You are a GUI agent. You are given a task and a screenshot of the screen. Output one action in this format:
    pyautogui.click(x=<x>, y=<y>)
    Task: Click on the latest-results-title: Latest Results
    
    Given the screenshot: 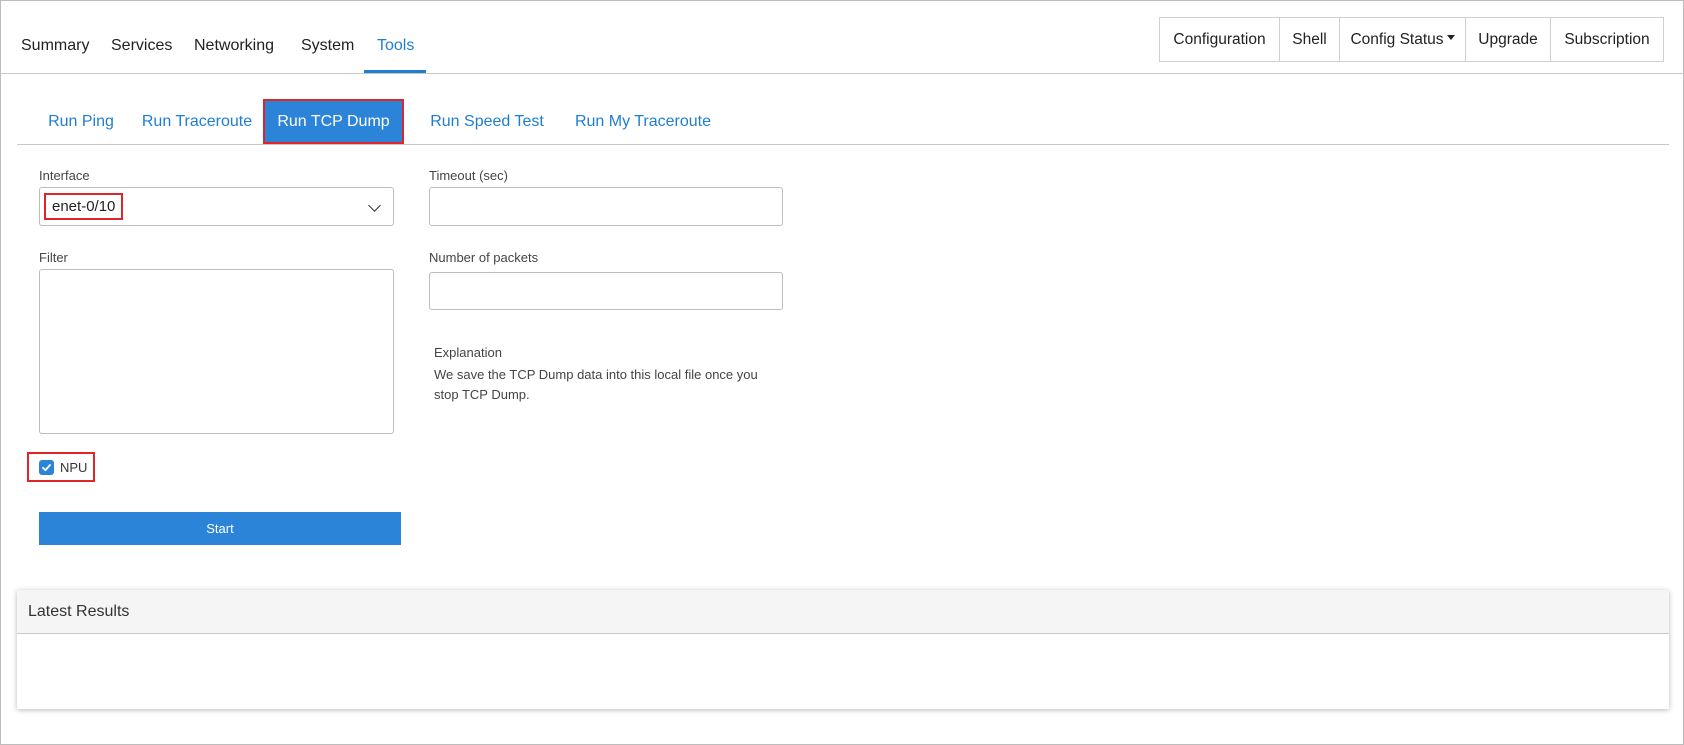 What is the action you would take?
    pyautogui.click(x=843, y=612)
    